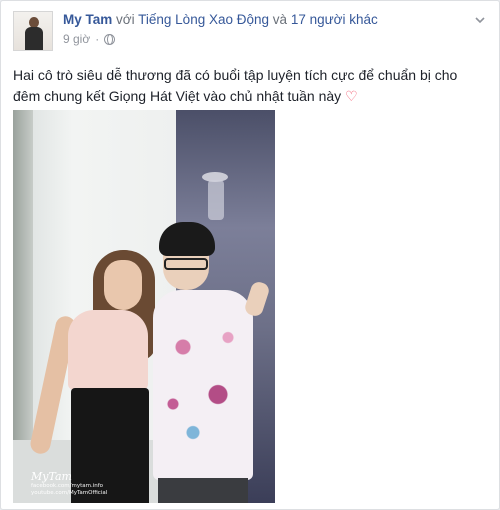 Image resolution: width=500 pixels, height=510 pixels. What do you see at coordinates (203, 385) in the screenshot?
I see `man-shirt` at bounding box center [203, 385].